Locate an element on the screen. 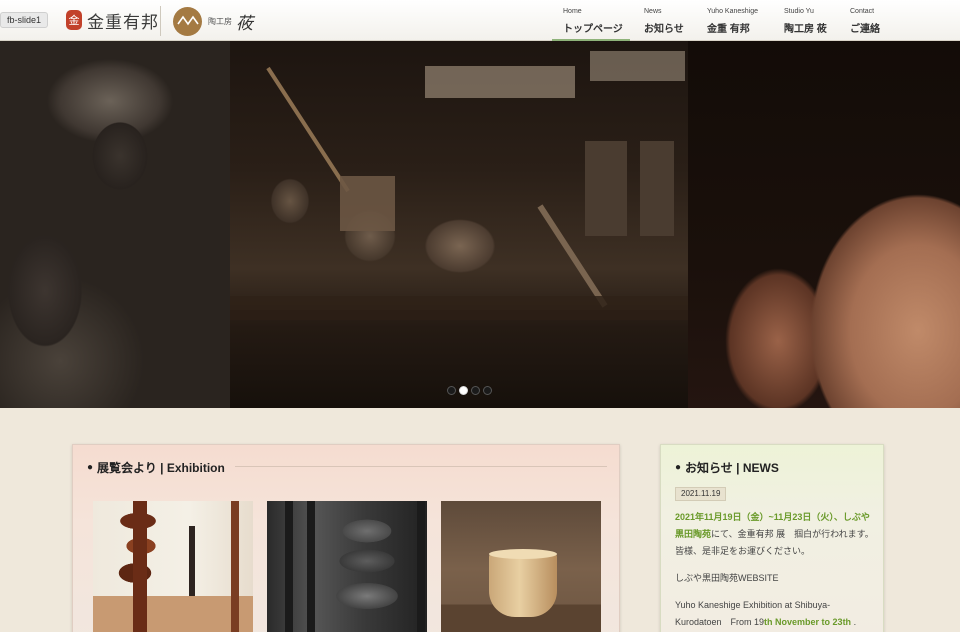 The height and width of the screenshot is (632, 960). slide-tag: fb-slide1 is located at coordinates (24, 20).